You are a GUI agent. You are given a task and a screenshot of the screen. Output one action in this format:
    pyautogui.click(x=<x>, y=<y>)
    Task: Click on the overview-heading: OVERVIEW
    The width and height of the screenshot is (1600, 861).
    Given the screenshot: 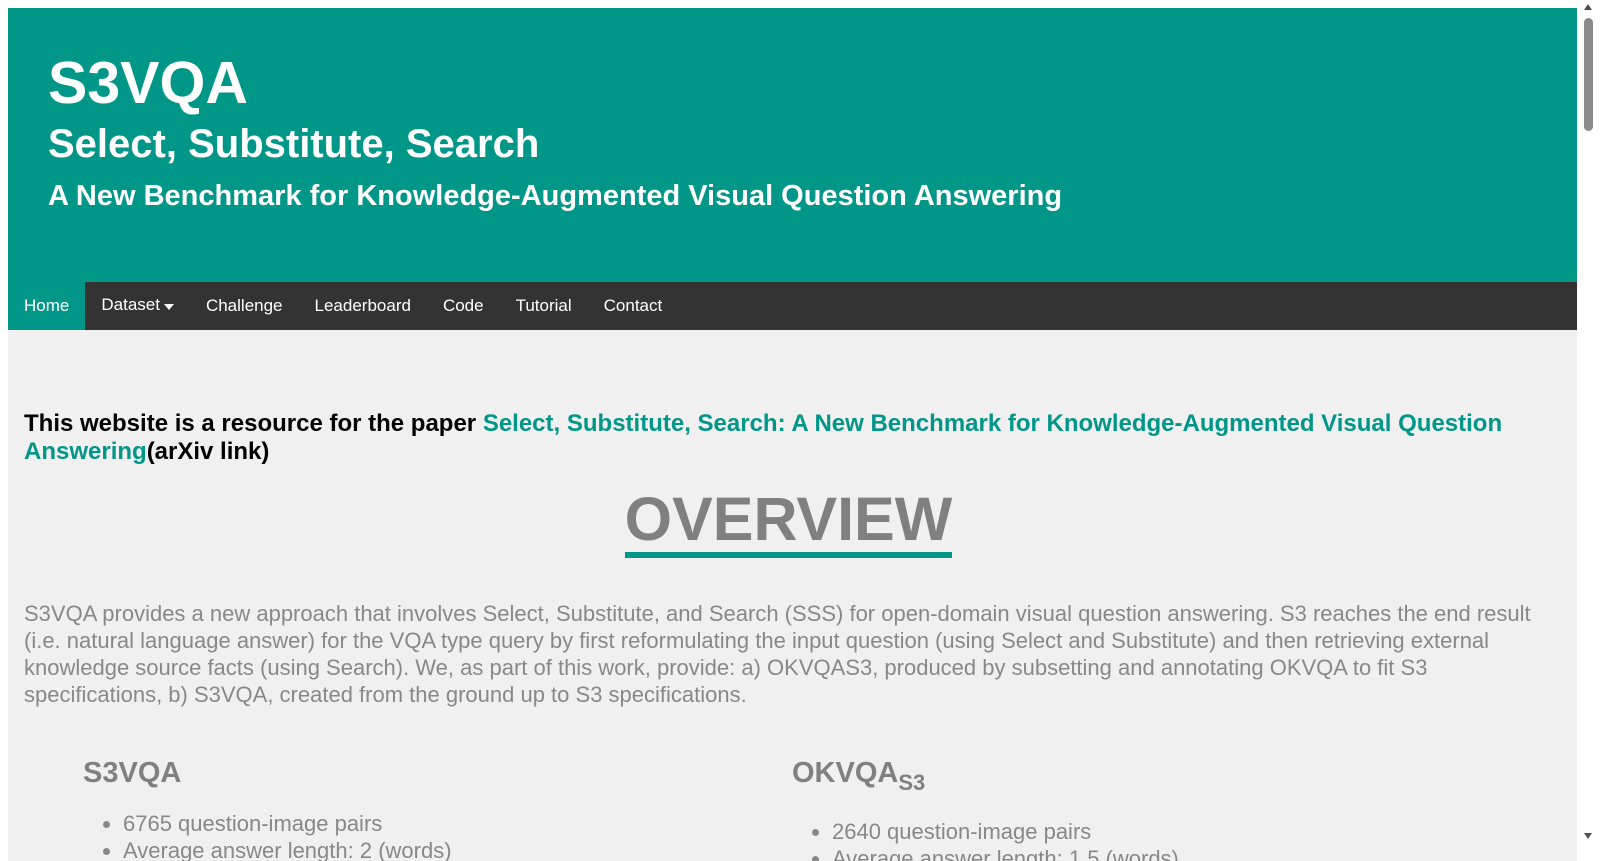 What is the action you would take?
    pyautogui.click(x=788, y=523)
    